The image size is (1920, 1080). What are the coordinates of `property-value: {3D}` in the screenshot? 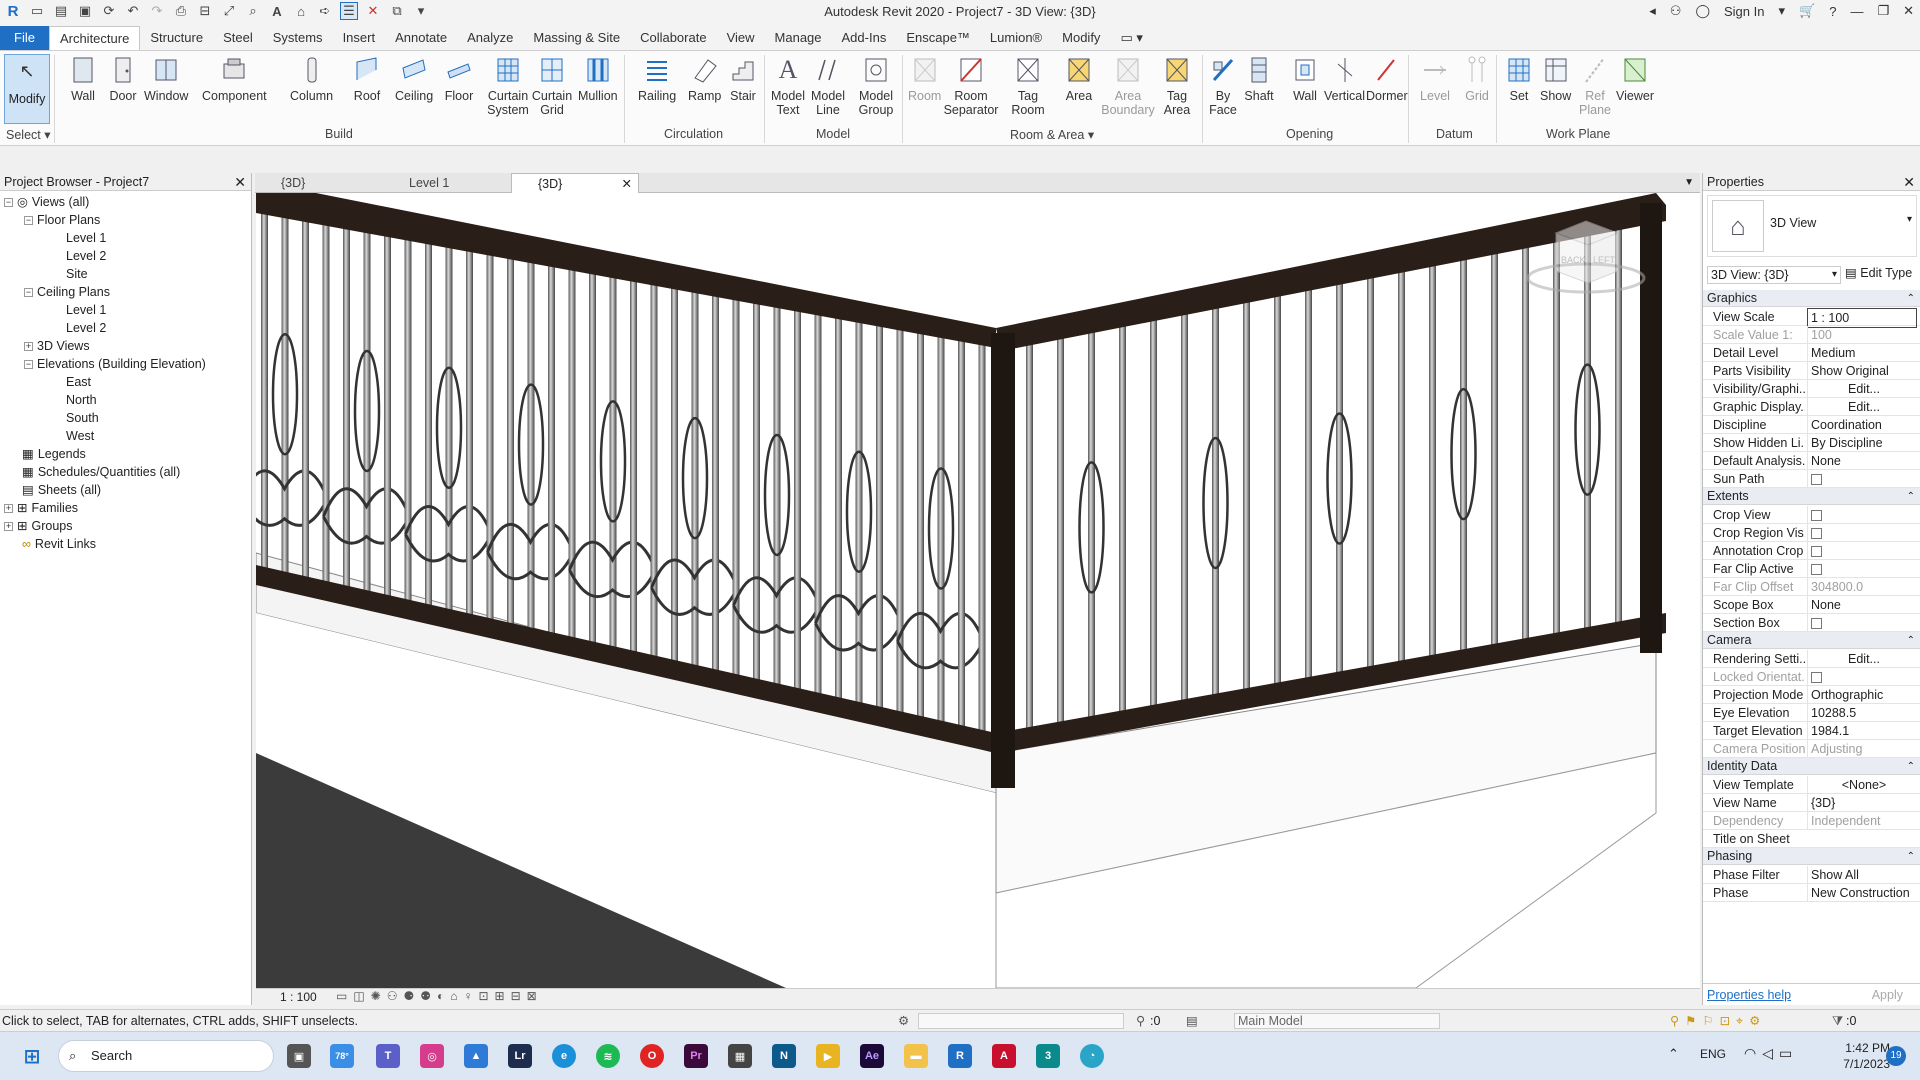 It's located at (1862, 803).